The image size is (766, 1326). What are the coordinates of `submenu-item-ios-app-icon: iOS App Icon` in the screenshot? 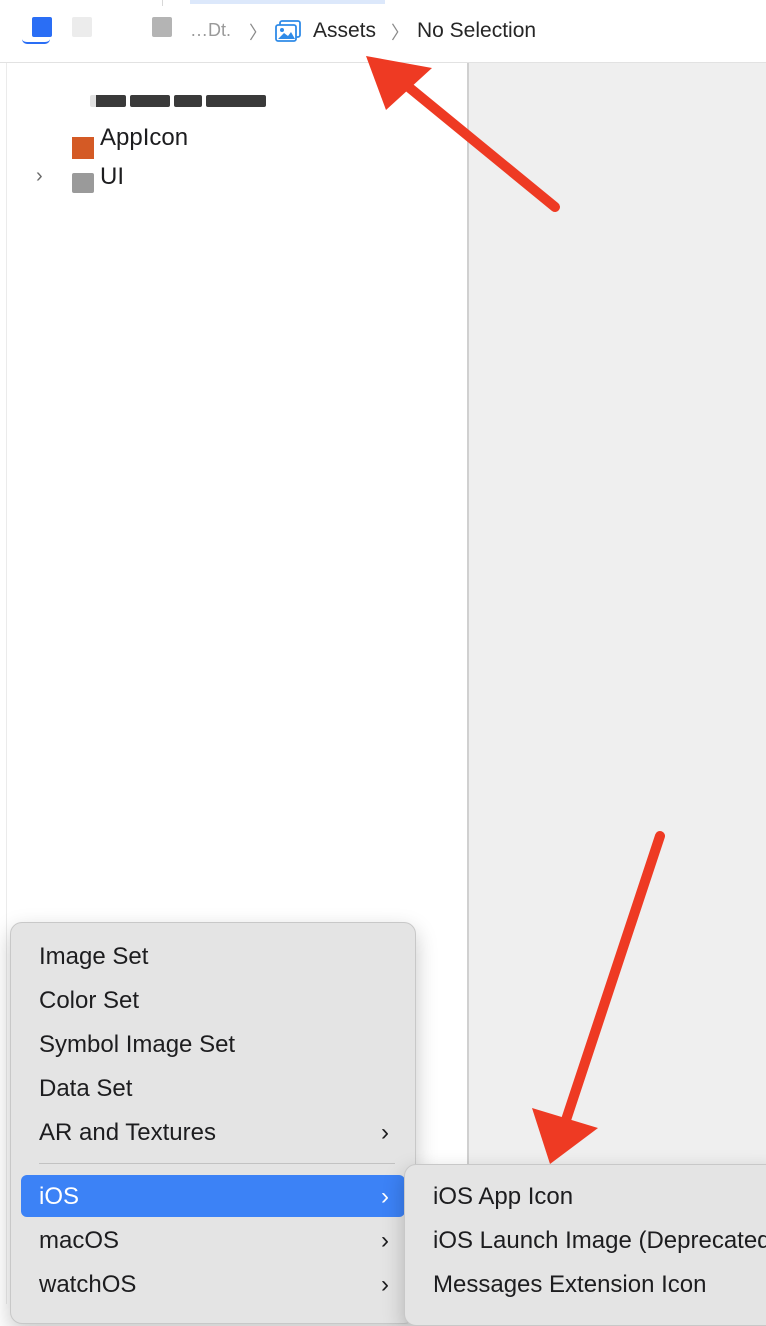 It's located at (590, 1196).